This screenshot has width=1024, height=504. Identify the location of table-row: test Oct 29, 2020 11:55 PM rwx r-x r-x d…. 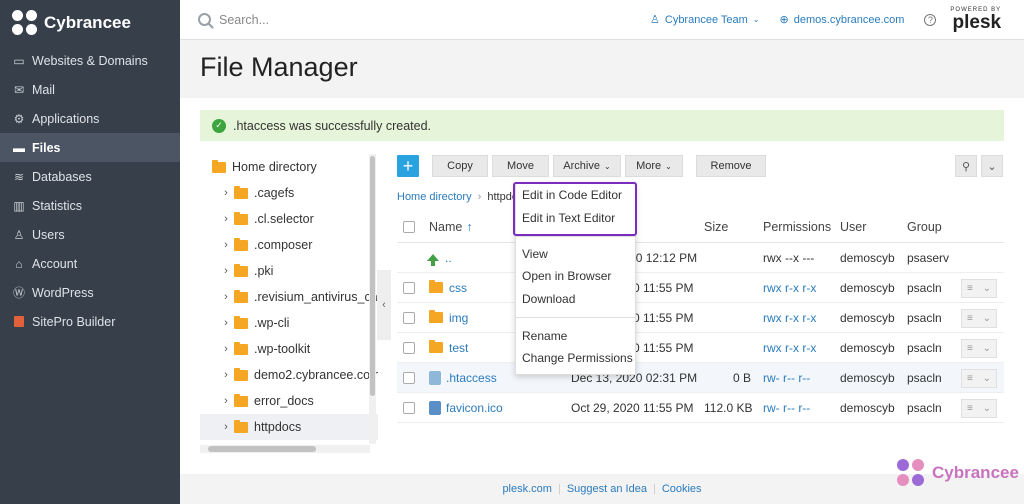
(700, 348).